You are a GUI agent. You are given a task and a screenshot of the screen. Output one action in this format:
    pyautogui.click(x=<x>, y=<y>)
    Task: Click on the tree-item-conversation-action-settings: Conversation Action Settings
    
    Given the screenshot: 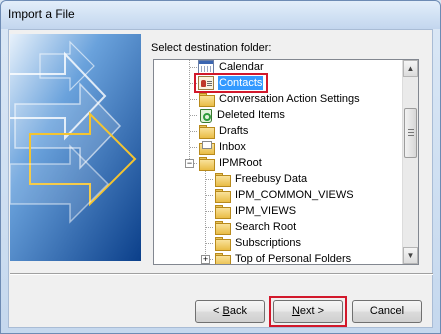 What is the action you would take?
    pyautogui.click(x=279, y=99)
    